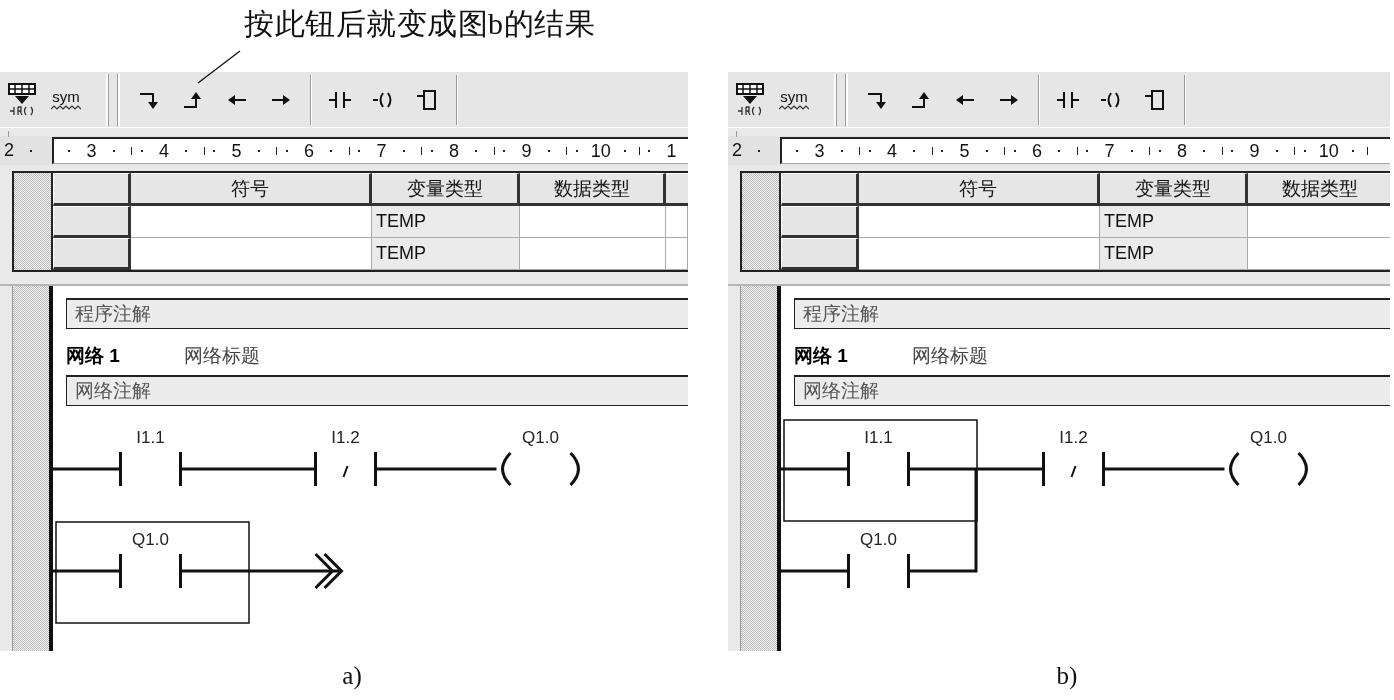 This screenshot has width=1394, height=700. I want to click on figure-caption: a), so click(352, 676).